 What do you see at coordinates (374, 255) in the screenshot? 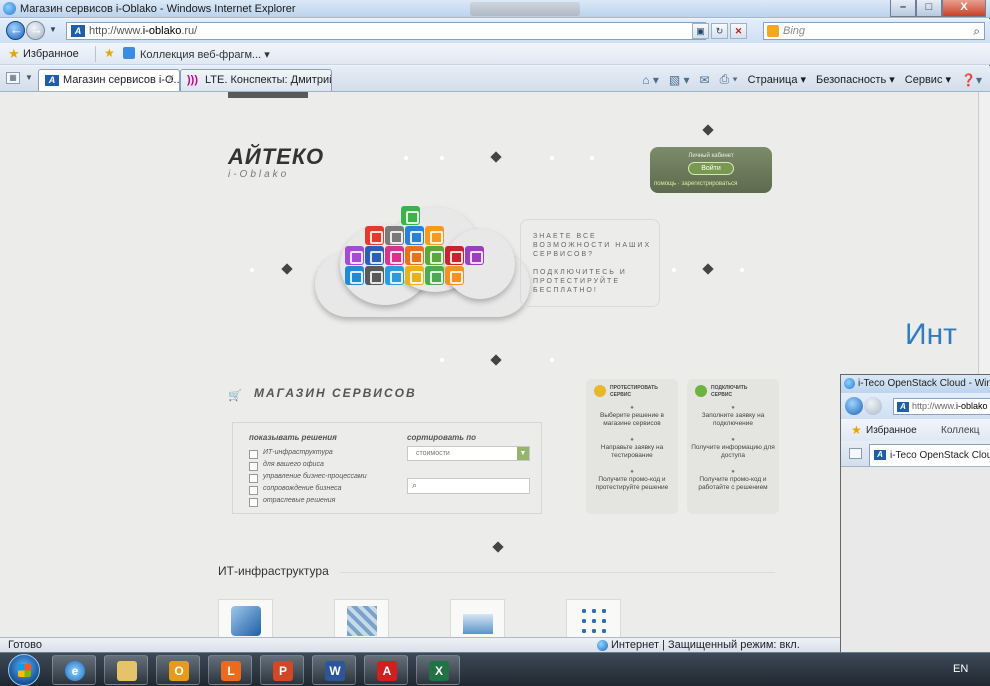
I see `info-tile-icon` at bounding box center [374, 255].